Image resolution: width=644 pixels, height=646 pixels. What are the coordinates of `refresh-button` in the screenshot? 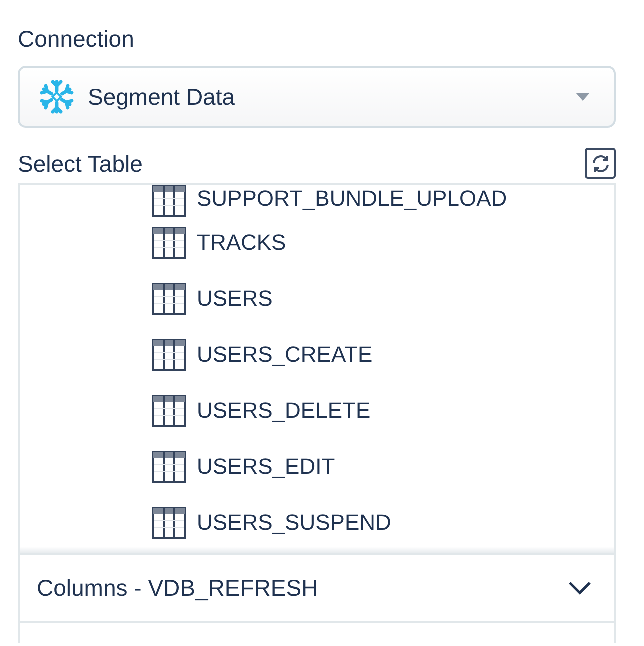 It's located at (600, 163).